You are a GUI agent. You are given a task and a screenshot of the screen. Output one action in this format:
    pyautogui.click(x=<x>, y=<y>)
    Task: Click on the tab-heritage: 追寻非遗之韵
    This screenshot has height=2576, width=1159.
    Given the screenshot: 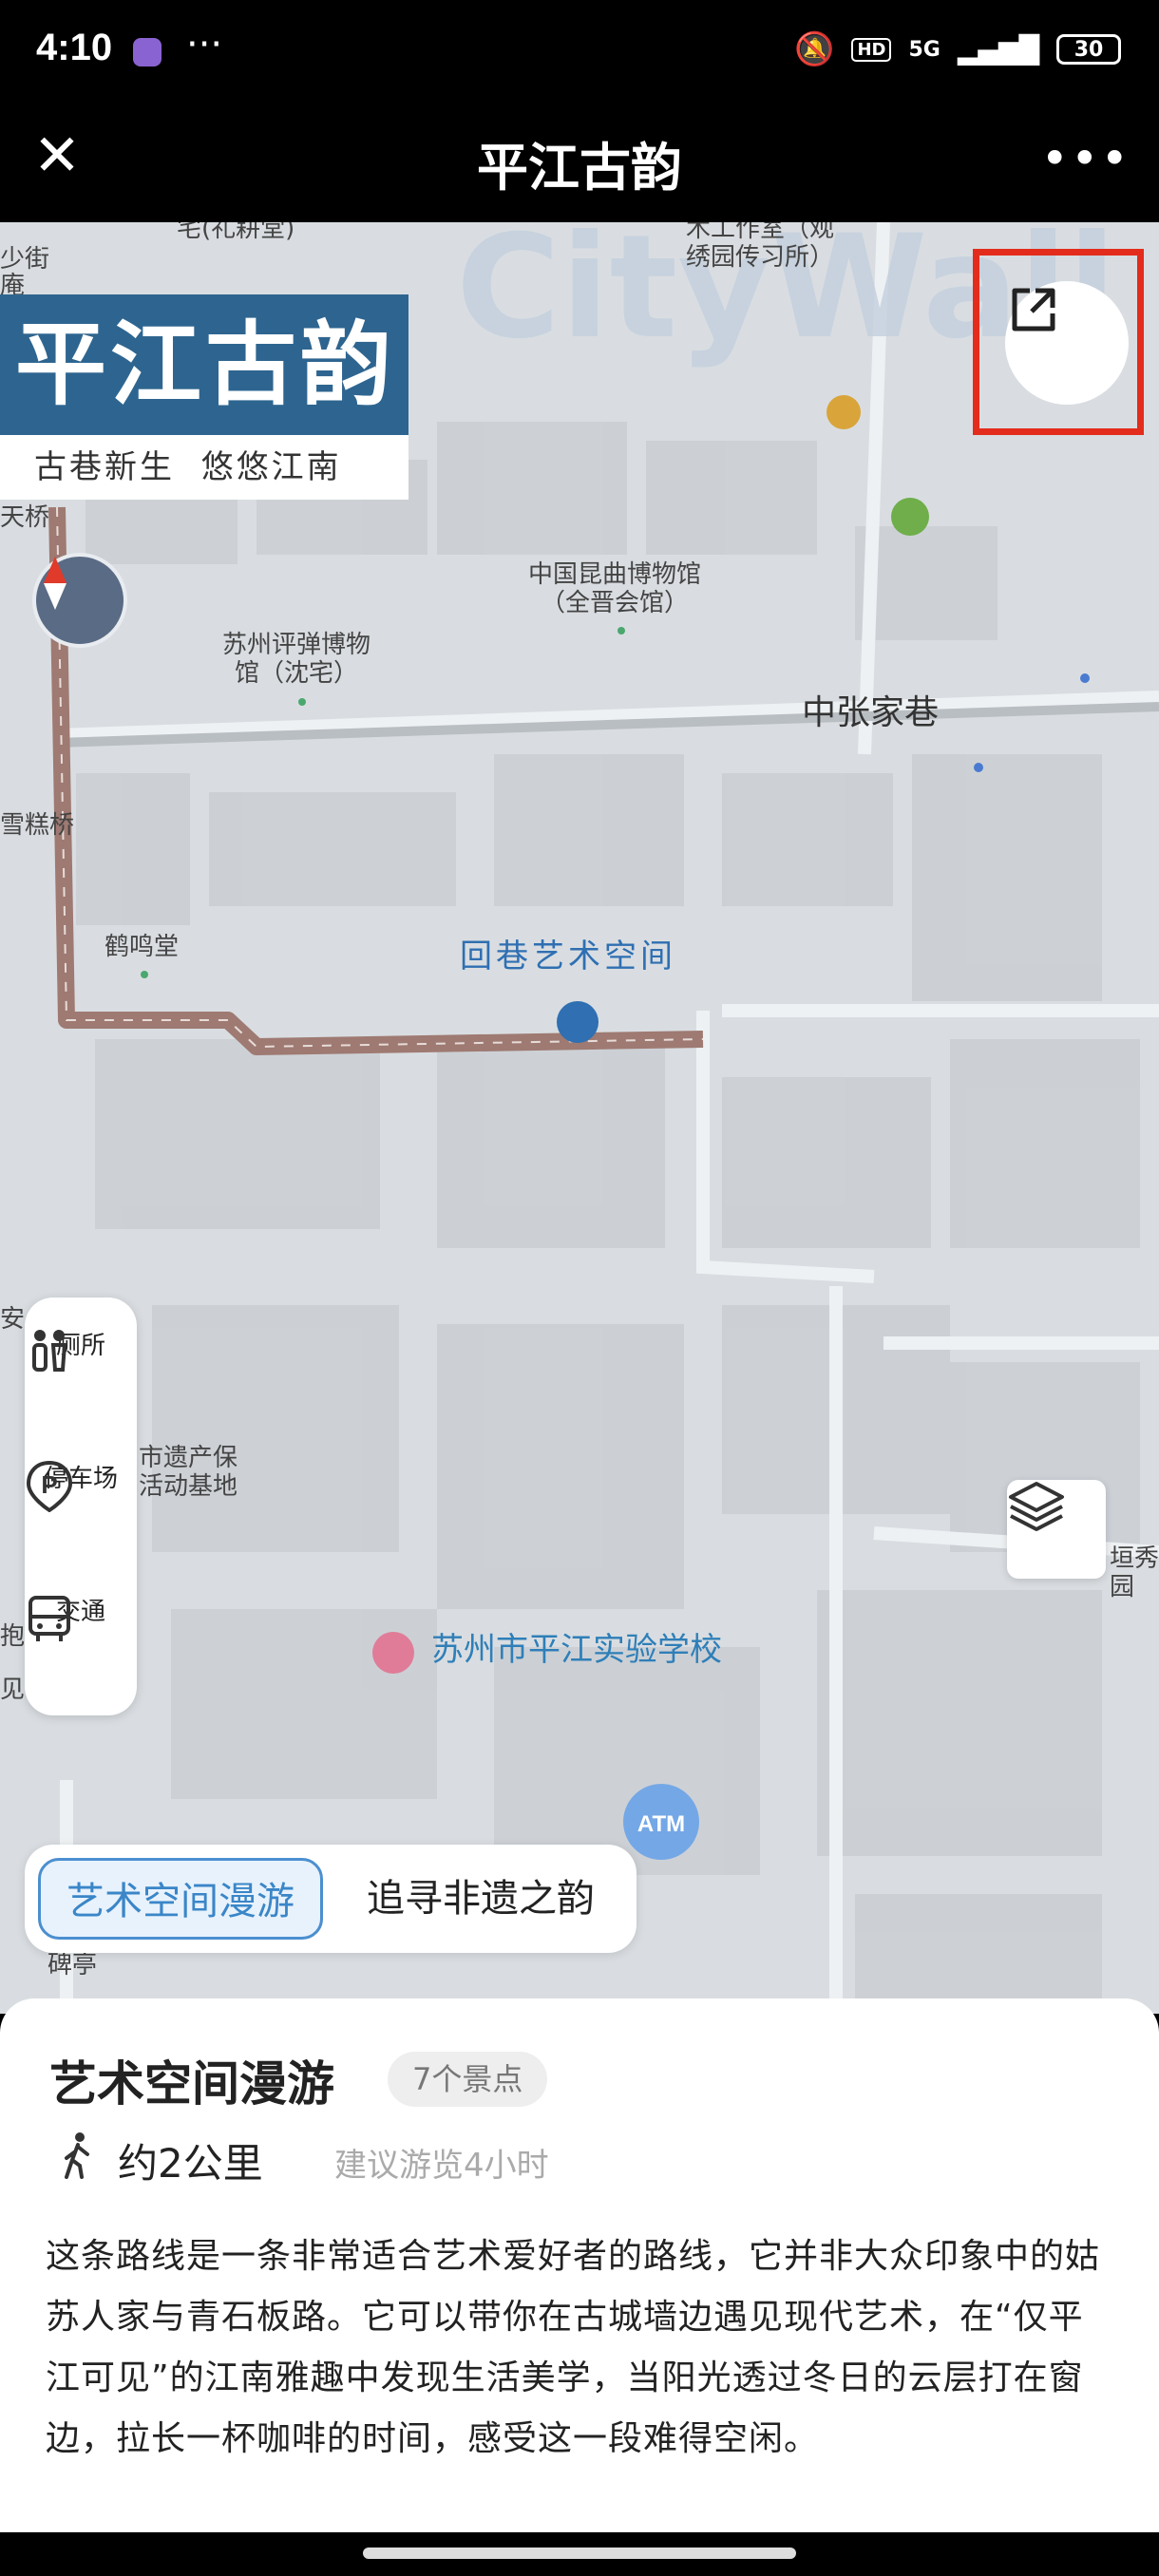 What is the action you would take?
    pyautogui.click(x=480, y=1899)
    